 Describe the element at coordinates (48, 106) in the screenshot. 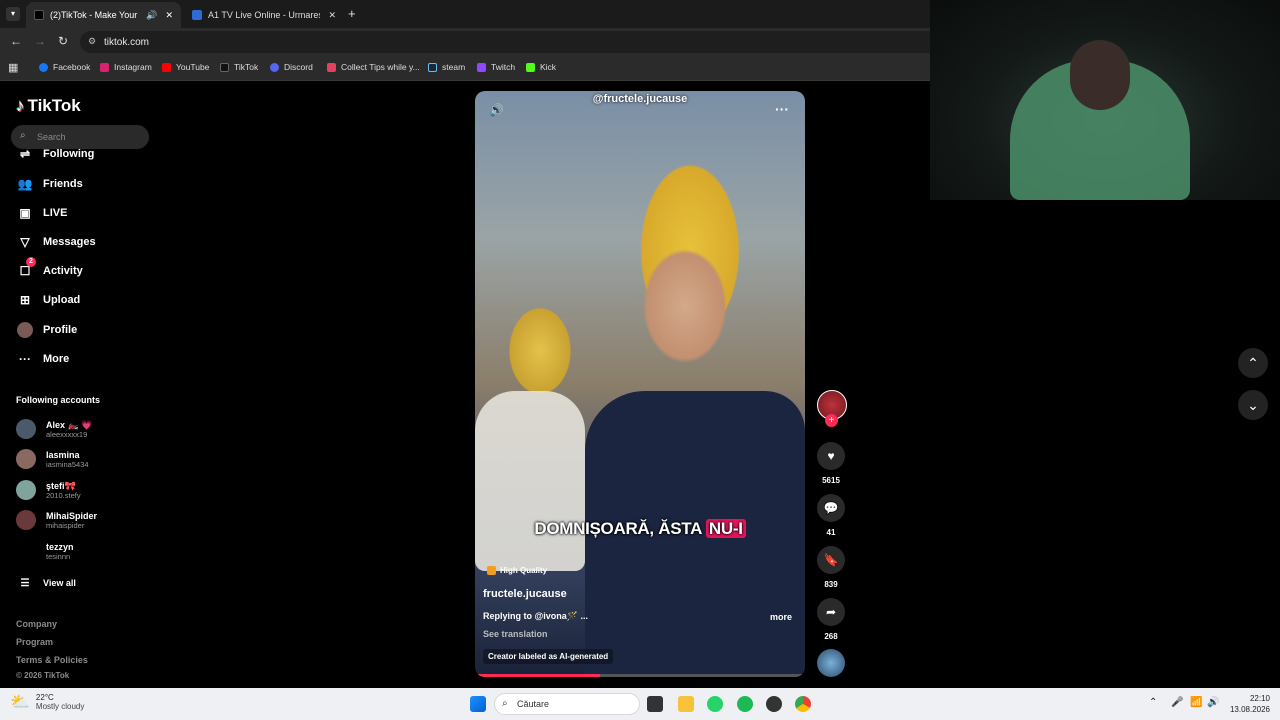

I see `tiktok-logo: ♪ TikTok` at that location.